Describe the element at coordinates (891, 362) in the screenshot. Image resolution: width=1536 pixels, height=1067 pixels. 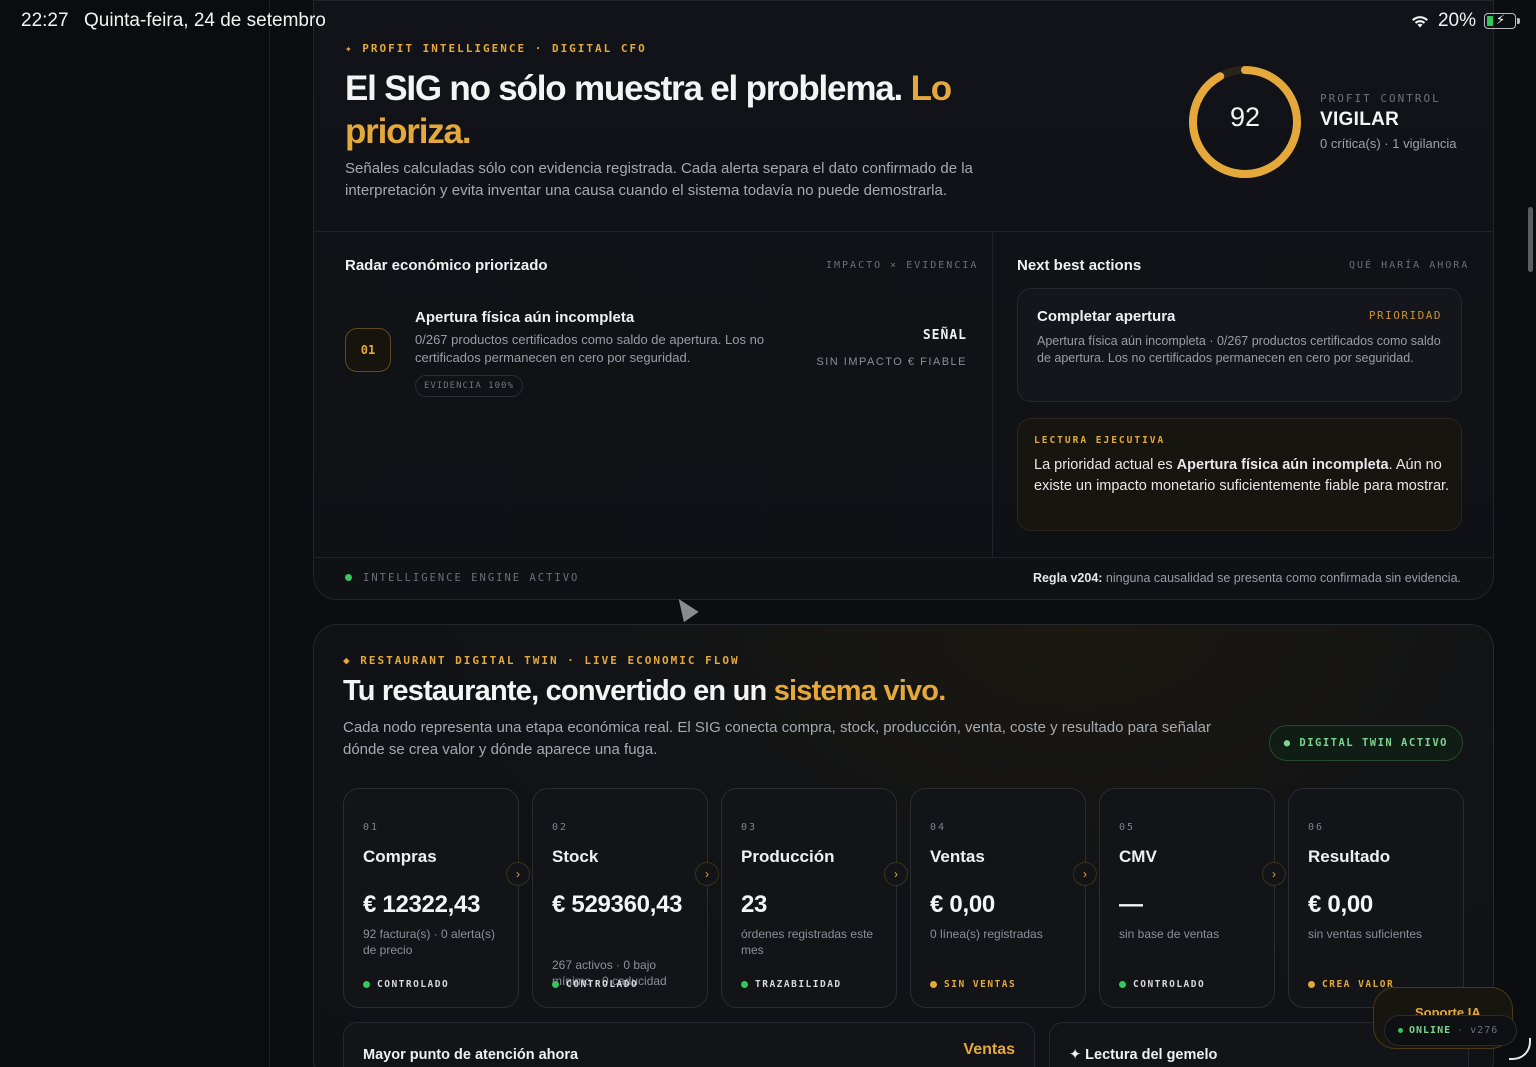
I see `radar-impact: SIN IMPACTO € FIABLE` at that location.